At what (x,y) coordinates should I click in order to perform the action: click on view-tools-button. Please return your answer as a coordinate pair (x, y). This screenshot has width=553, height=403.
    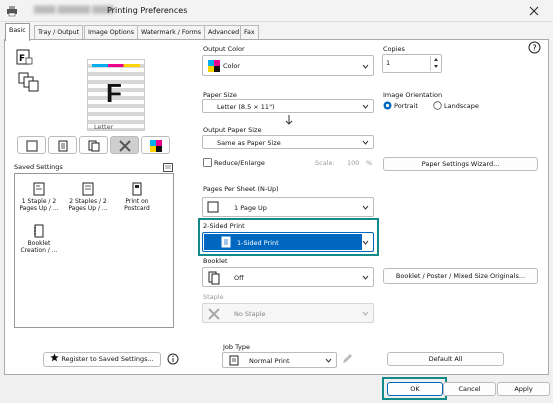
    Looking at the image, I should click on (124, 145).